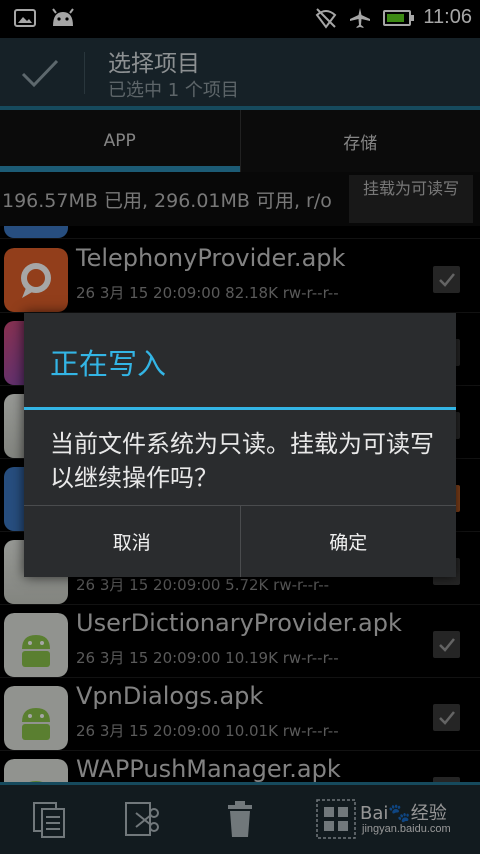 Image resolution: width=480 pixels, height=854 pixels. I want to click on dialog-title-divider, so click(240, 408).